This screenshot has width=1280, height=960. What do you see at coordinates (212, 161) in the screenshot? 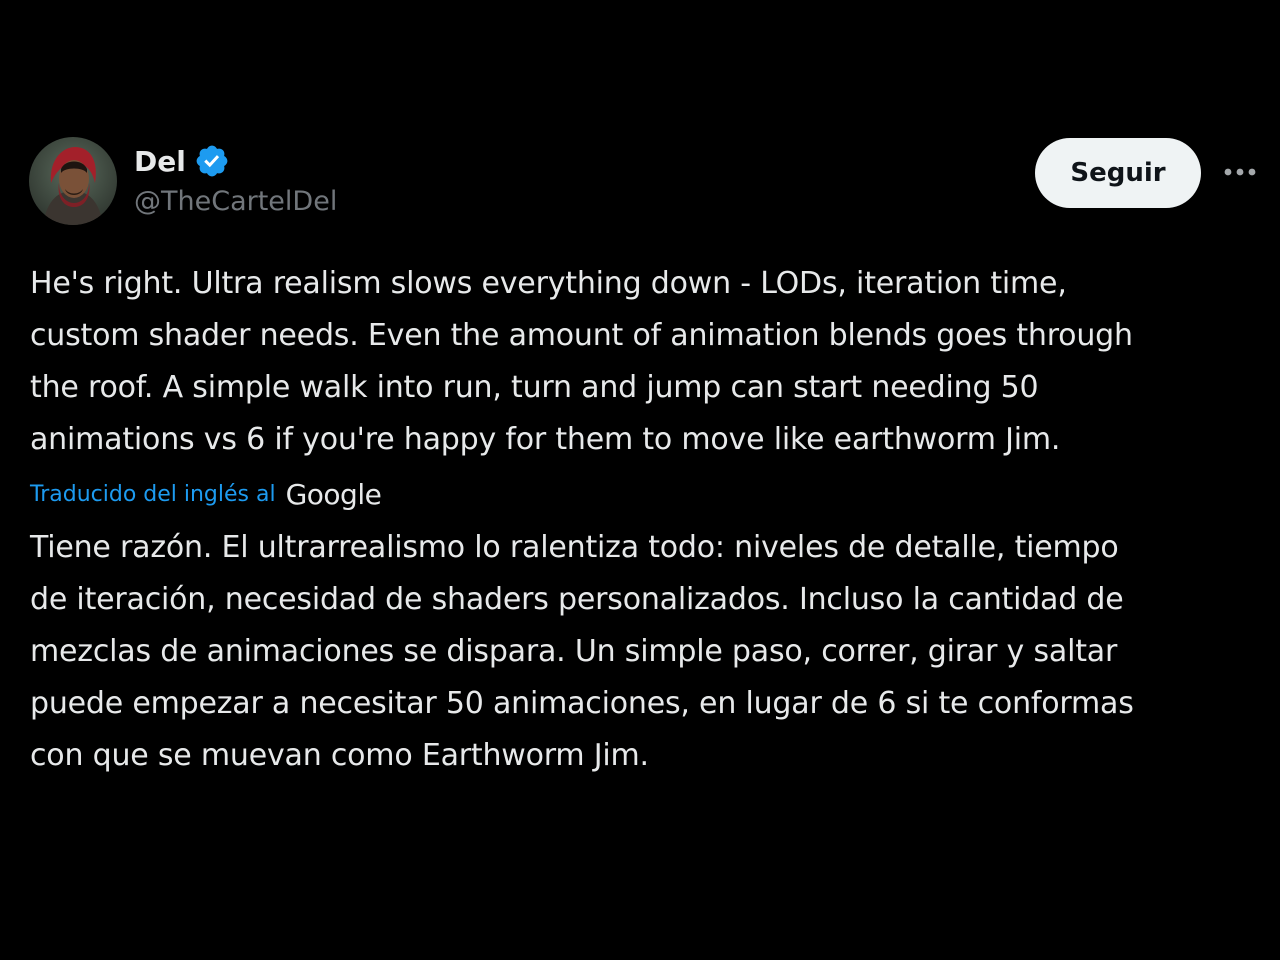
I see `verified-badge-icon` at bounding box center [212, 161].